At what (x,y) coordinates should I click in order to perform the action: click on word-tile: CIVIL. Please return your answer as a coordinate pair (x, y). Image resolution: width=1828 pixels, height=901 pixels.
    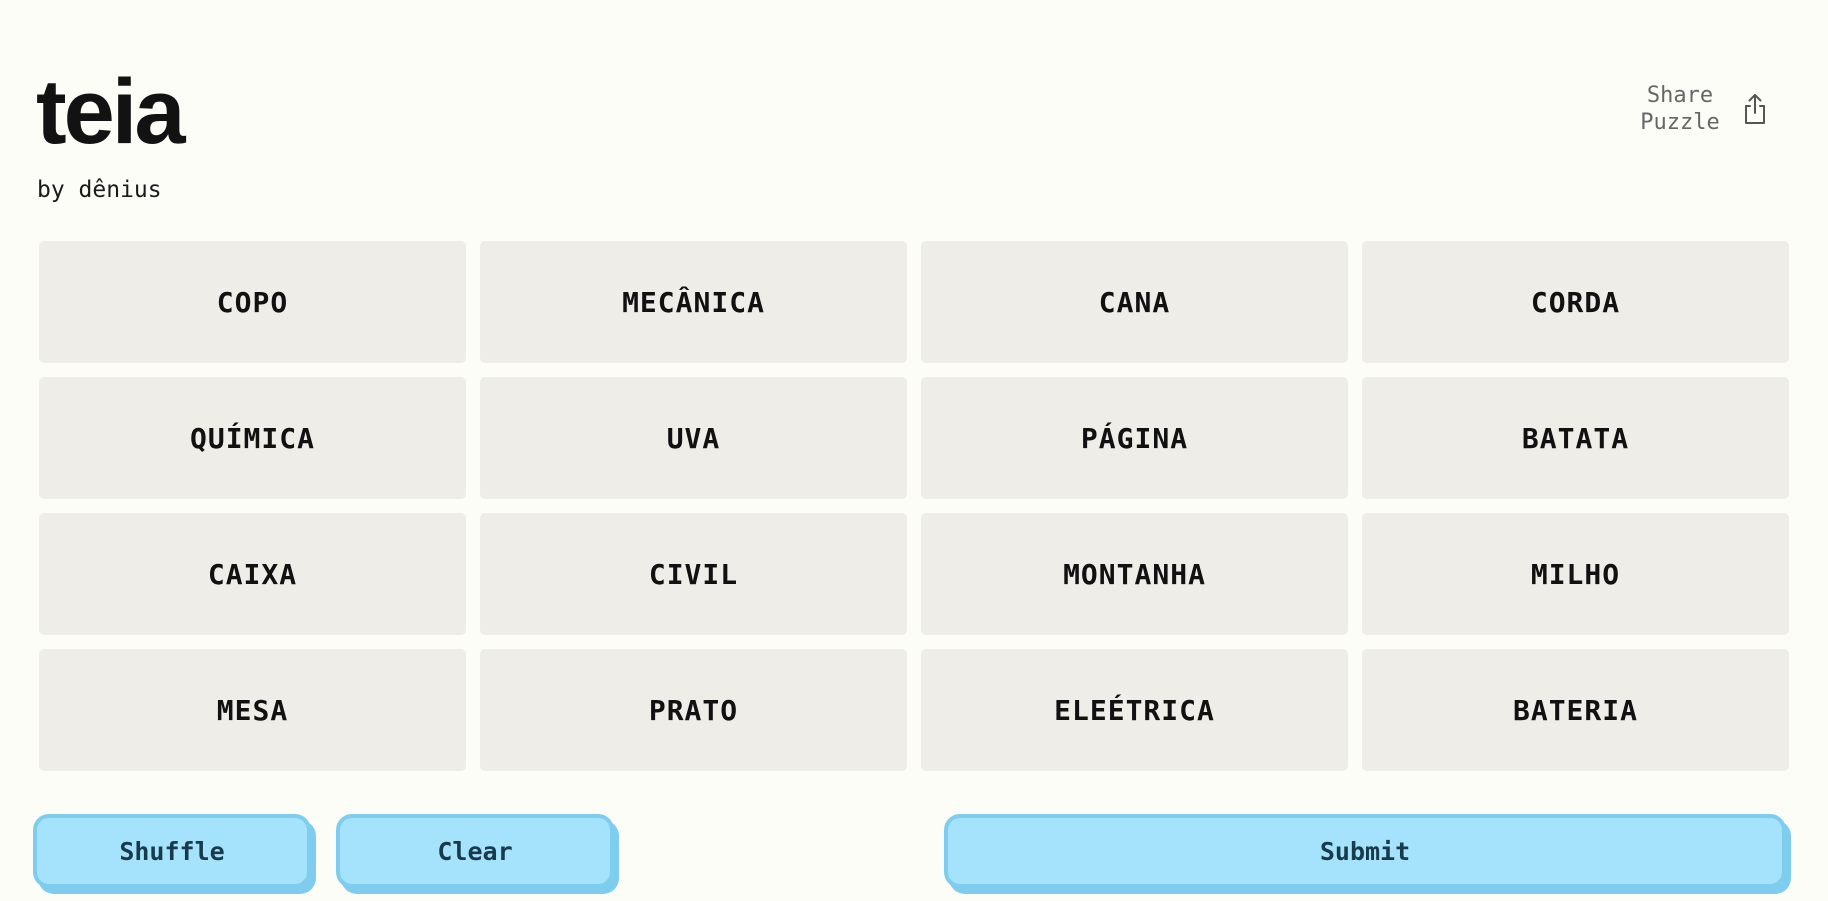
    Looking at the image, I should click on (693, 574).